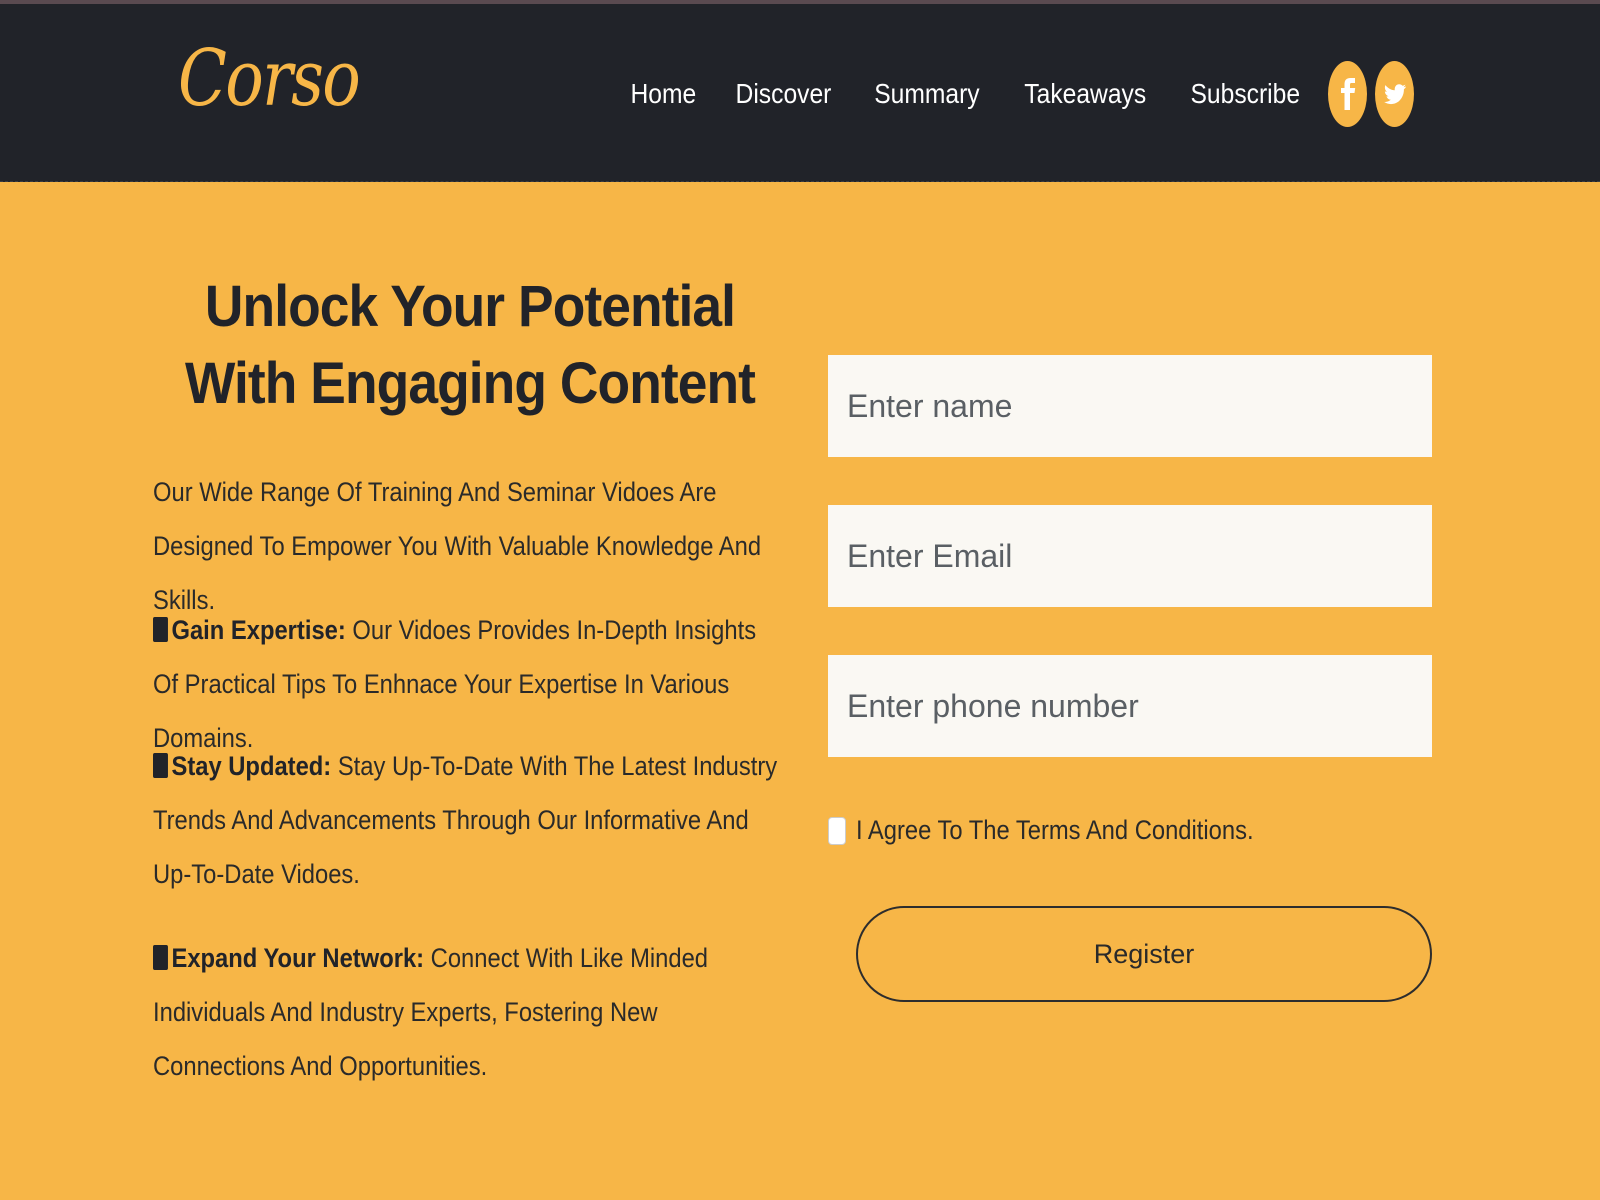 The height and width of the screenshot is (1200, 1600). Describe the element at coordinates (1055, 830) in the screenshot. I see `terms-label: I Agree To The Terms And Conditions.` at that location.